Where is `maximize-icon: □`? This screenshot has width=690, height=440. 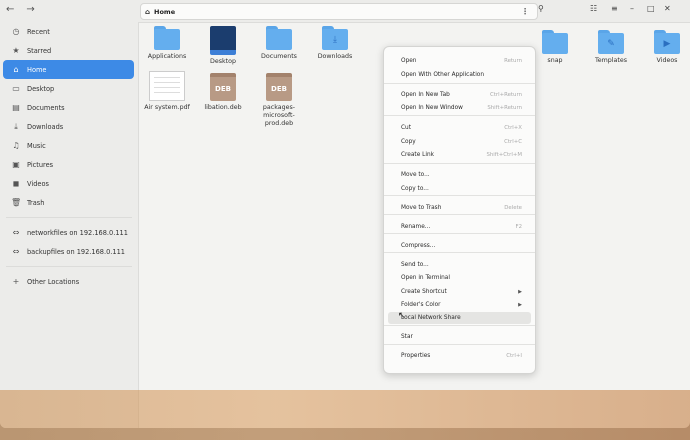
maximize-icon: □ is located at coordinates (651, 8).